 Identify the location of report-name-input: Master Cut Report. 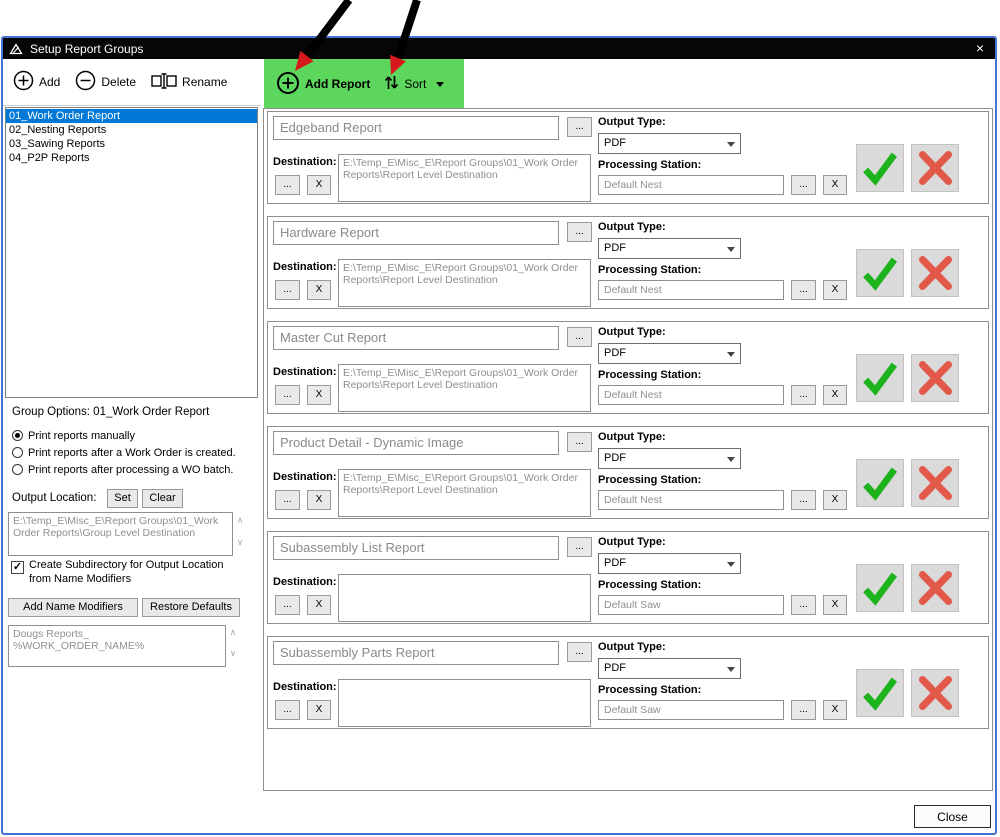
(416, 338).